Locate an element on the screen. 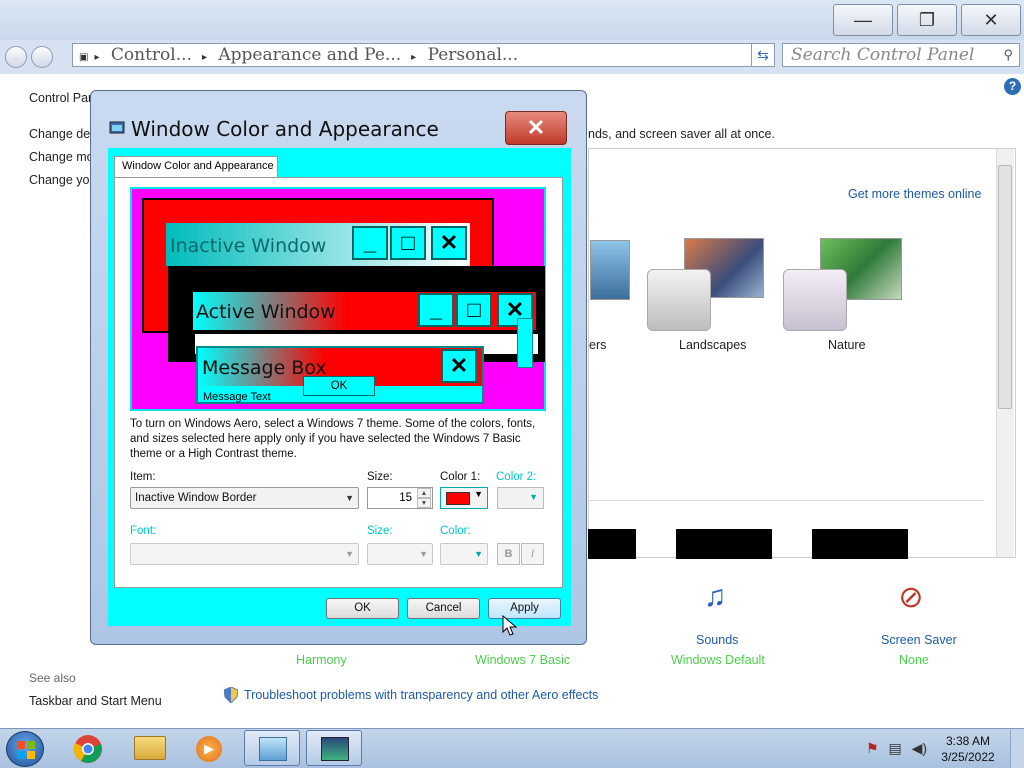 The image size is (1024, 768). action-center-icon: ⚑ is located at coordinates (872, 748).